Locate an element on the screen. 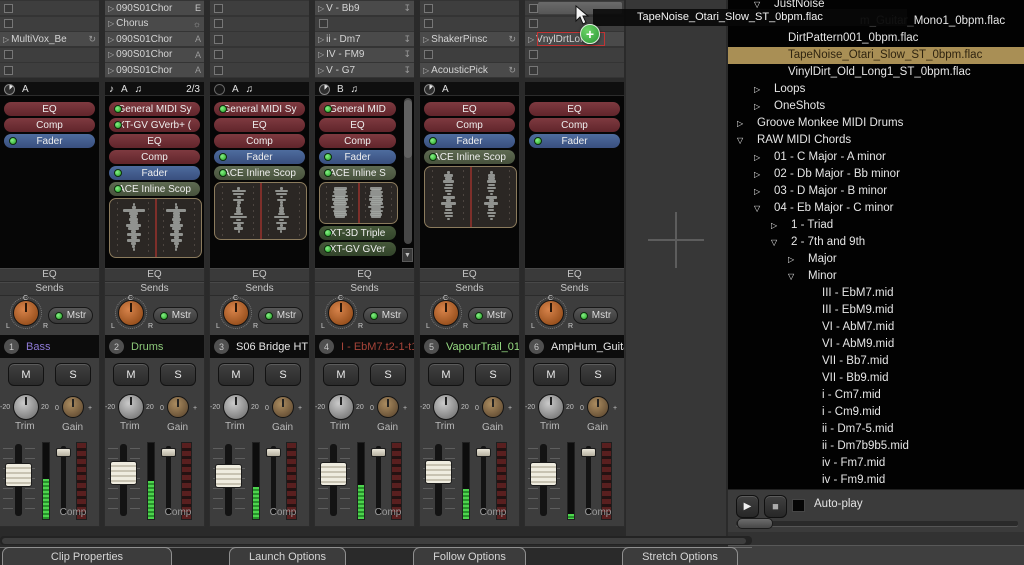  clip-slot: ▷ V - Bb9 ↧ is located at coordinates (364, 8).